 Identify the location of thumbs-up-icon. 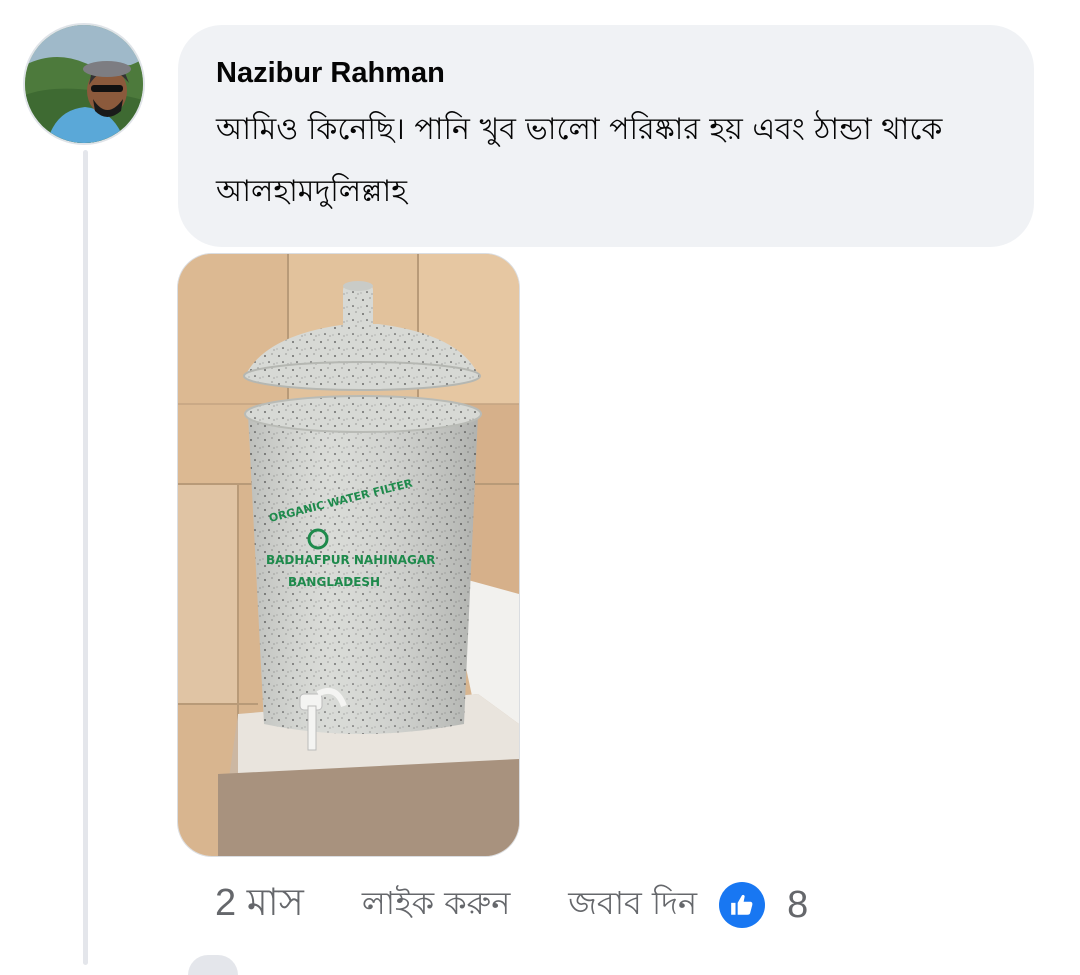
(742, 905).